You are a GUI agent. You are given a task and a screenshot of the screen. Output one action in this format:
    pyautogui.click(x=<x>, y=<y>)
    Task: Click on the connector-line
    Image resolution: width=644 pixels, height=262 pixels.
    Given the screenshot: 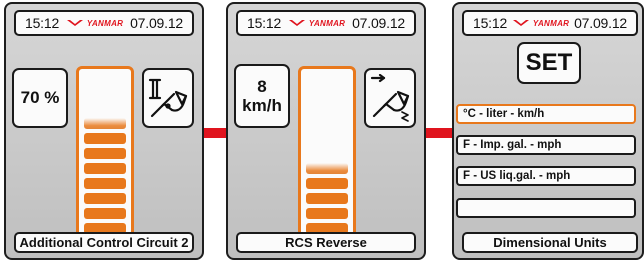 What is the action you would take?
    pyautogui.click(x=215, y=133)
    